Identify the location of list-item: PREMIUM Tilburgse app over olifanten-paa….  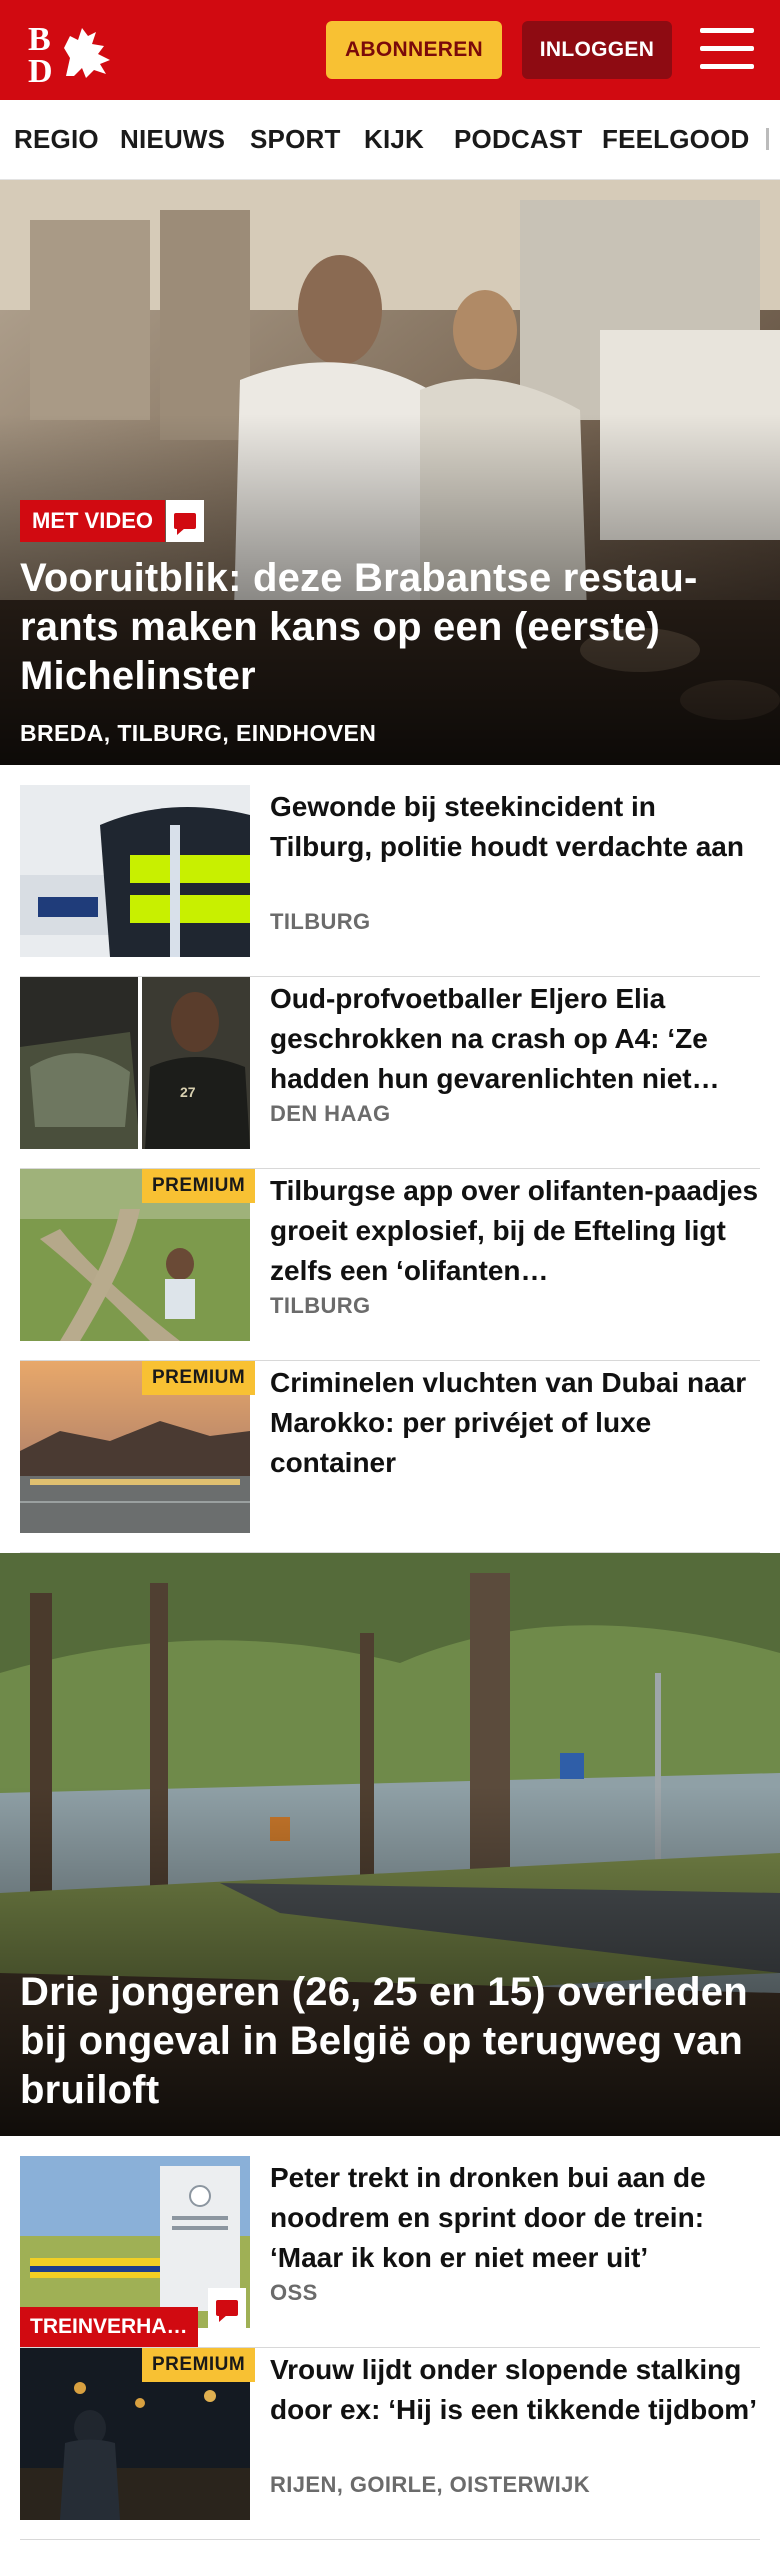
(390, 1265).